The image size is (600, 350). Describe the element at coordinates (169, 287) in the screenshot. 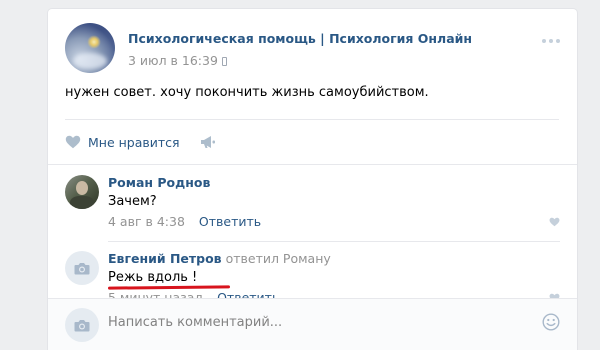

I see `red-underline-mark` at that location.